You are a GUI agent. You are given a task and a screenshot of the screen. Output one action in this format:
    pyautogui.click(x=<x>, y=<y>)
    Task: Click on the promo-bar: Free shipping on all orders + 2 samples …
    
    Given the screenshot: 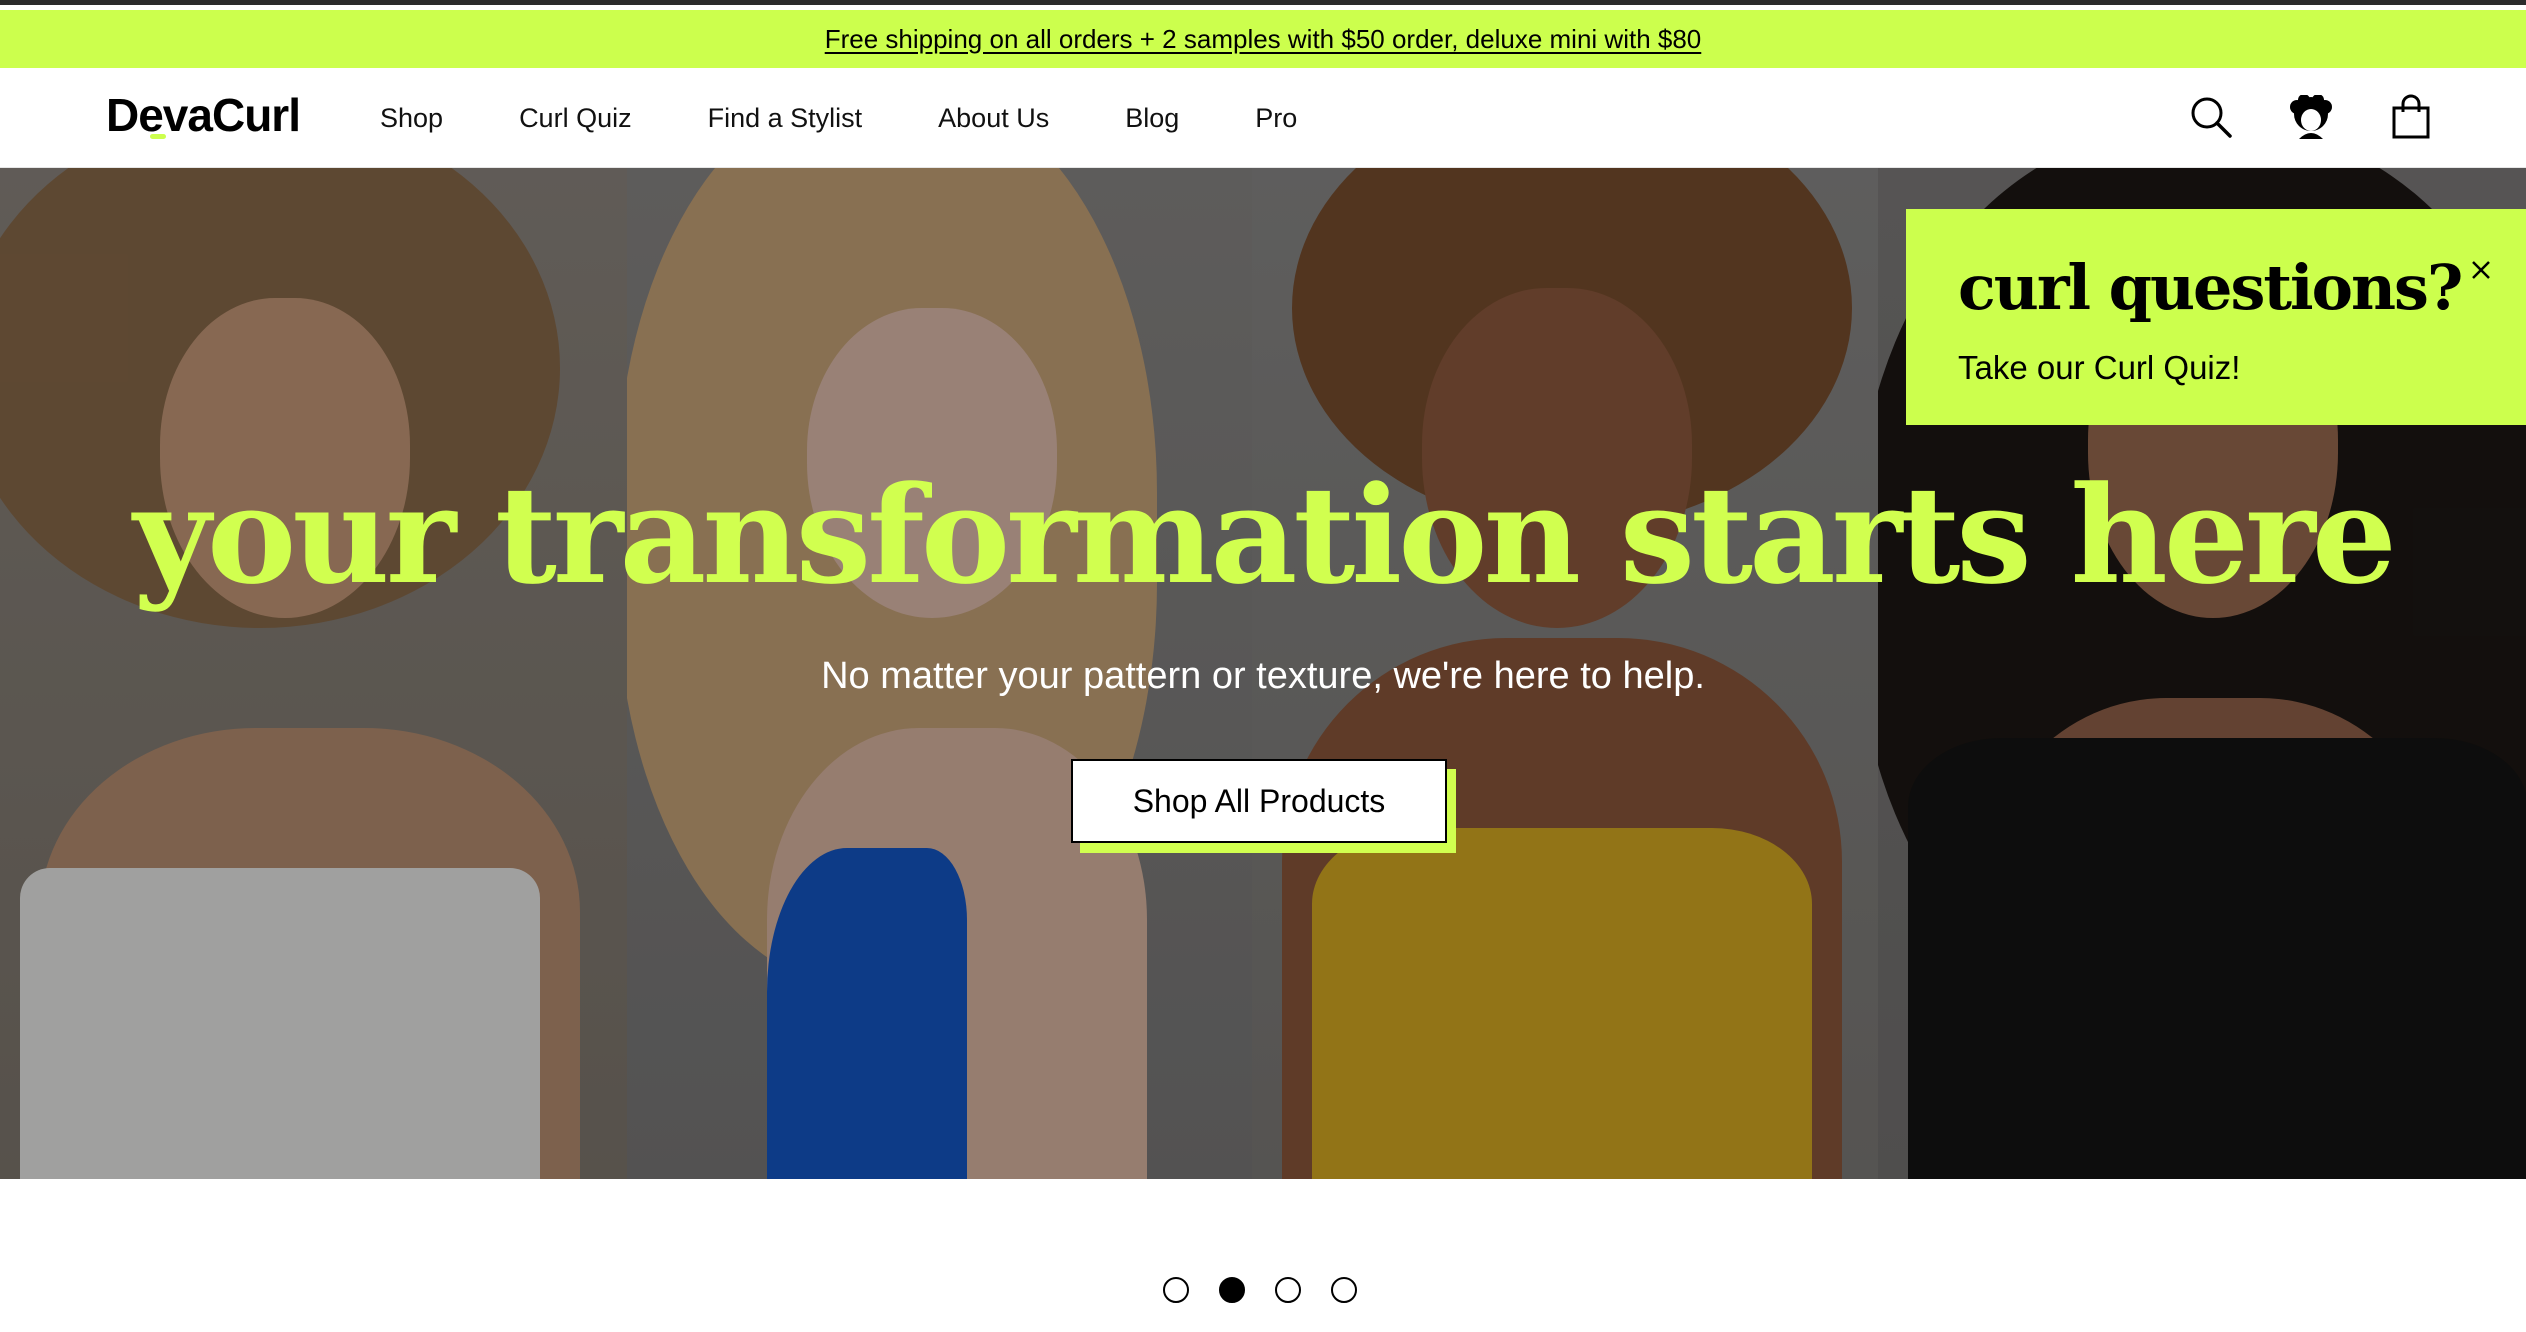 What is the action you would take?
    pyautogui.click(x=1263, y=39)
    